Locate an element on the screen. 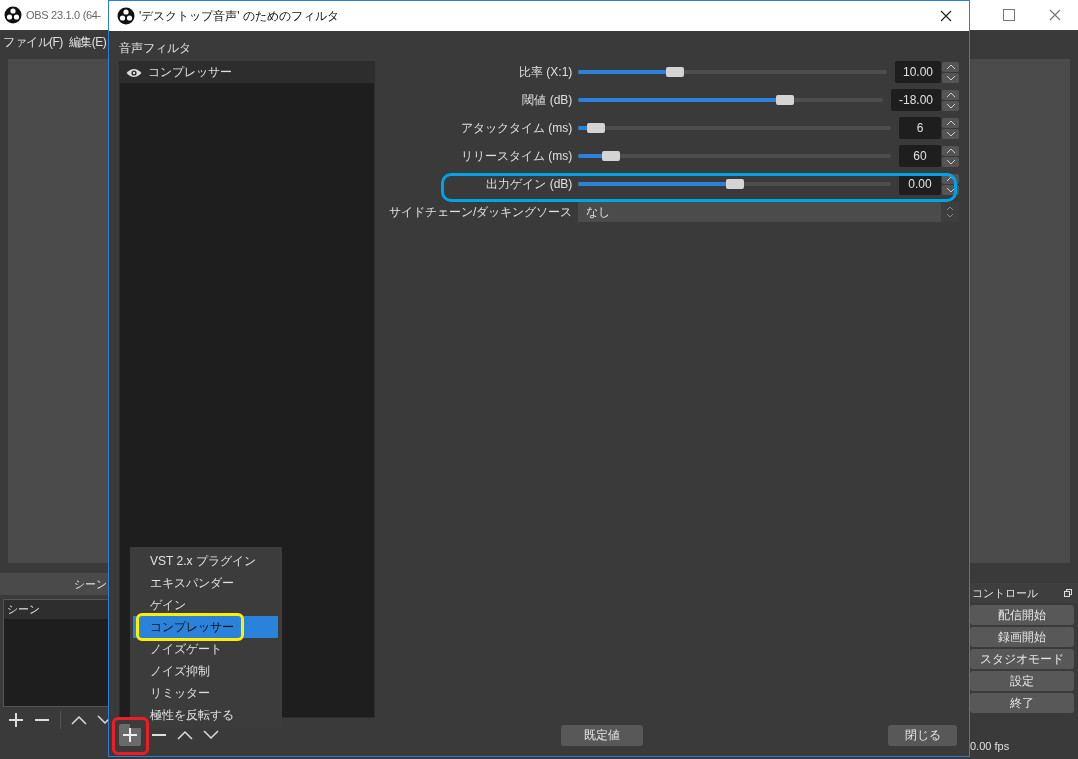 The width and height of the screenshot is (1078, 759). add-button is located at coordinates (130, 735).